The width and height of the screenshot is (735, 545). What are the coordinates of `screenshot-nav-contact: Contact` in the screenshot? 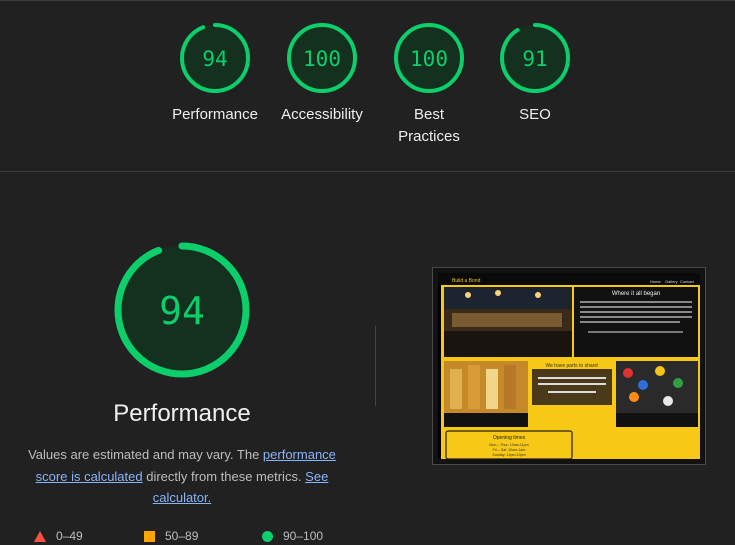 It's located at (687, 281).